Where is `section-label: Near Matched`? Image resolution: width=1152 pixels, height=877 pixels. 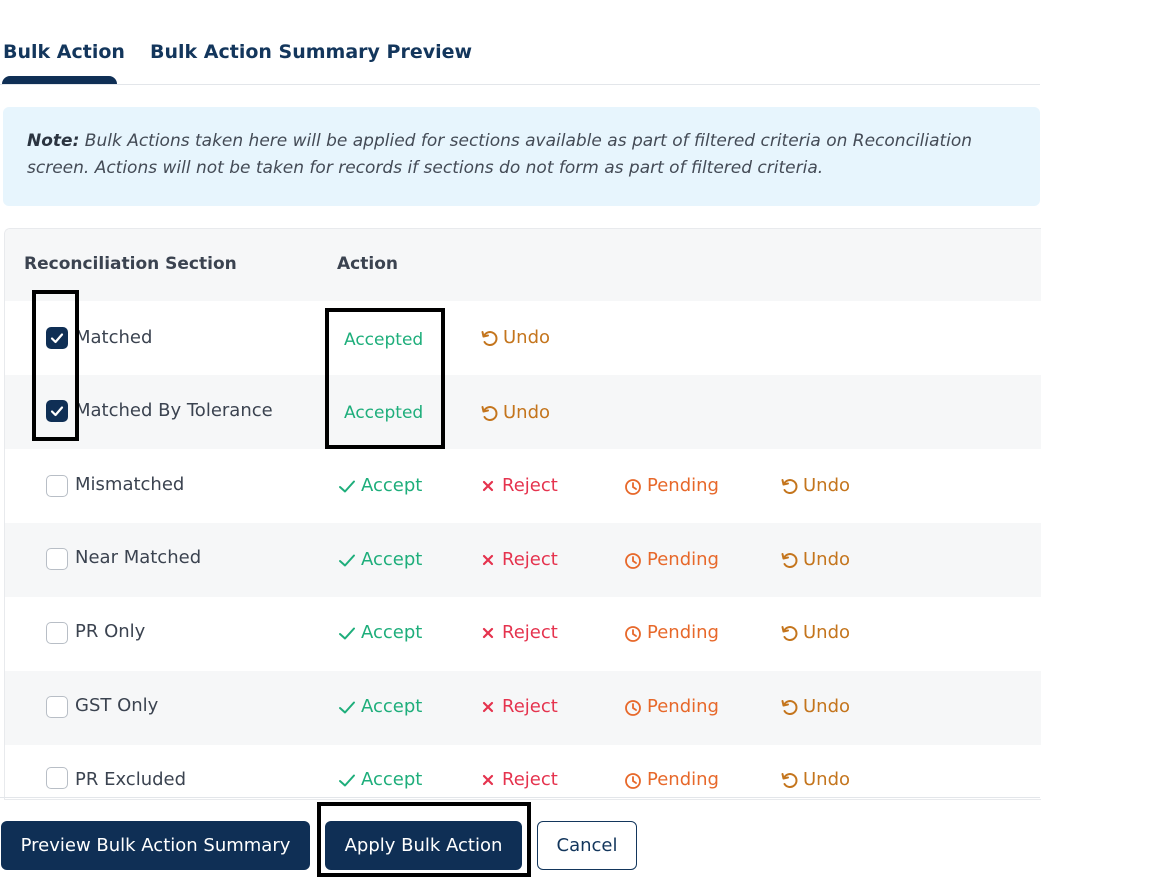
section-label: Near Matched is located at coordinates (138, 557).